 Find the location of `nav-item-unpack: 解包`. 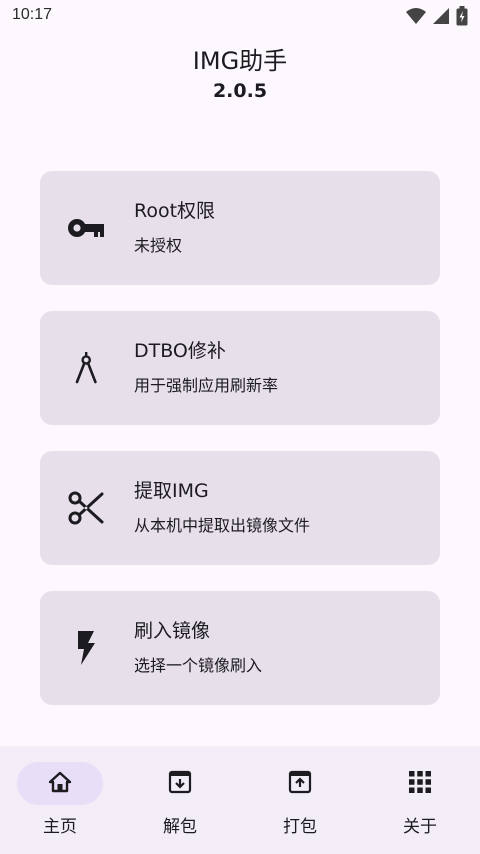

nav-item-unpack: 解包 is located at coordinates (180, 804).